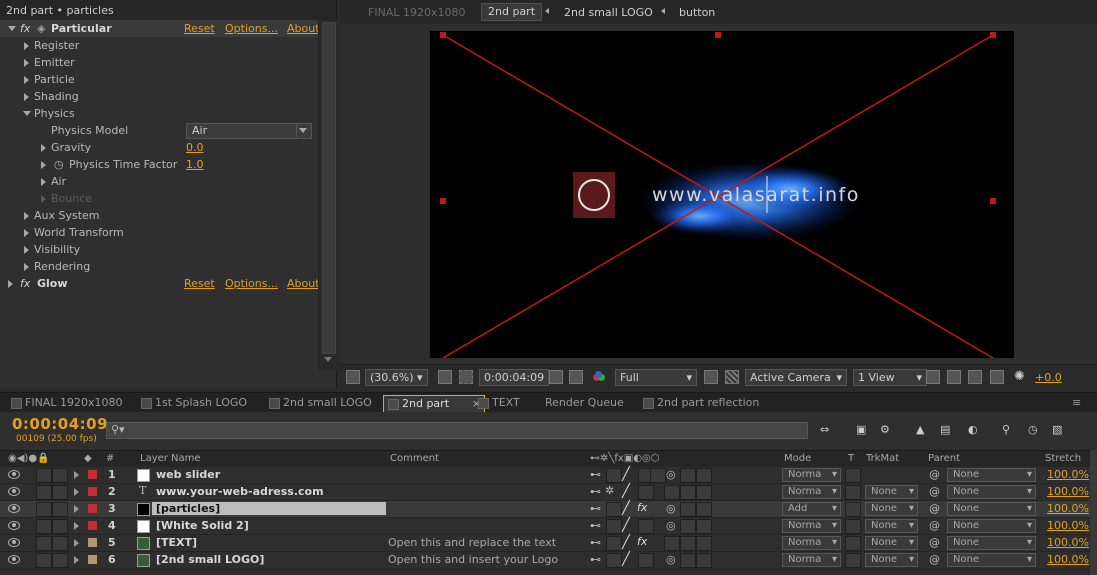  What do you see at coordinates (514, 377) in the screenshot?
I see `viewer-timecode: 0:00:04:09` at bounding box center [514, 377].